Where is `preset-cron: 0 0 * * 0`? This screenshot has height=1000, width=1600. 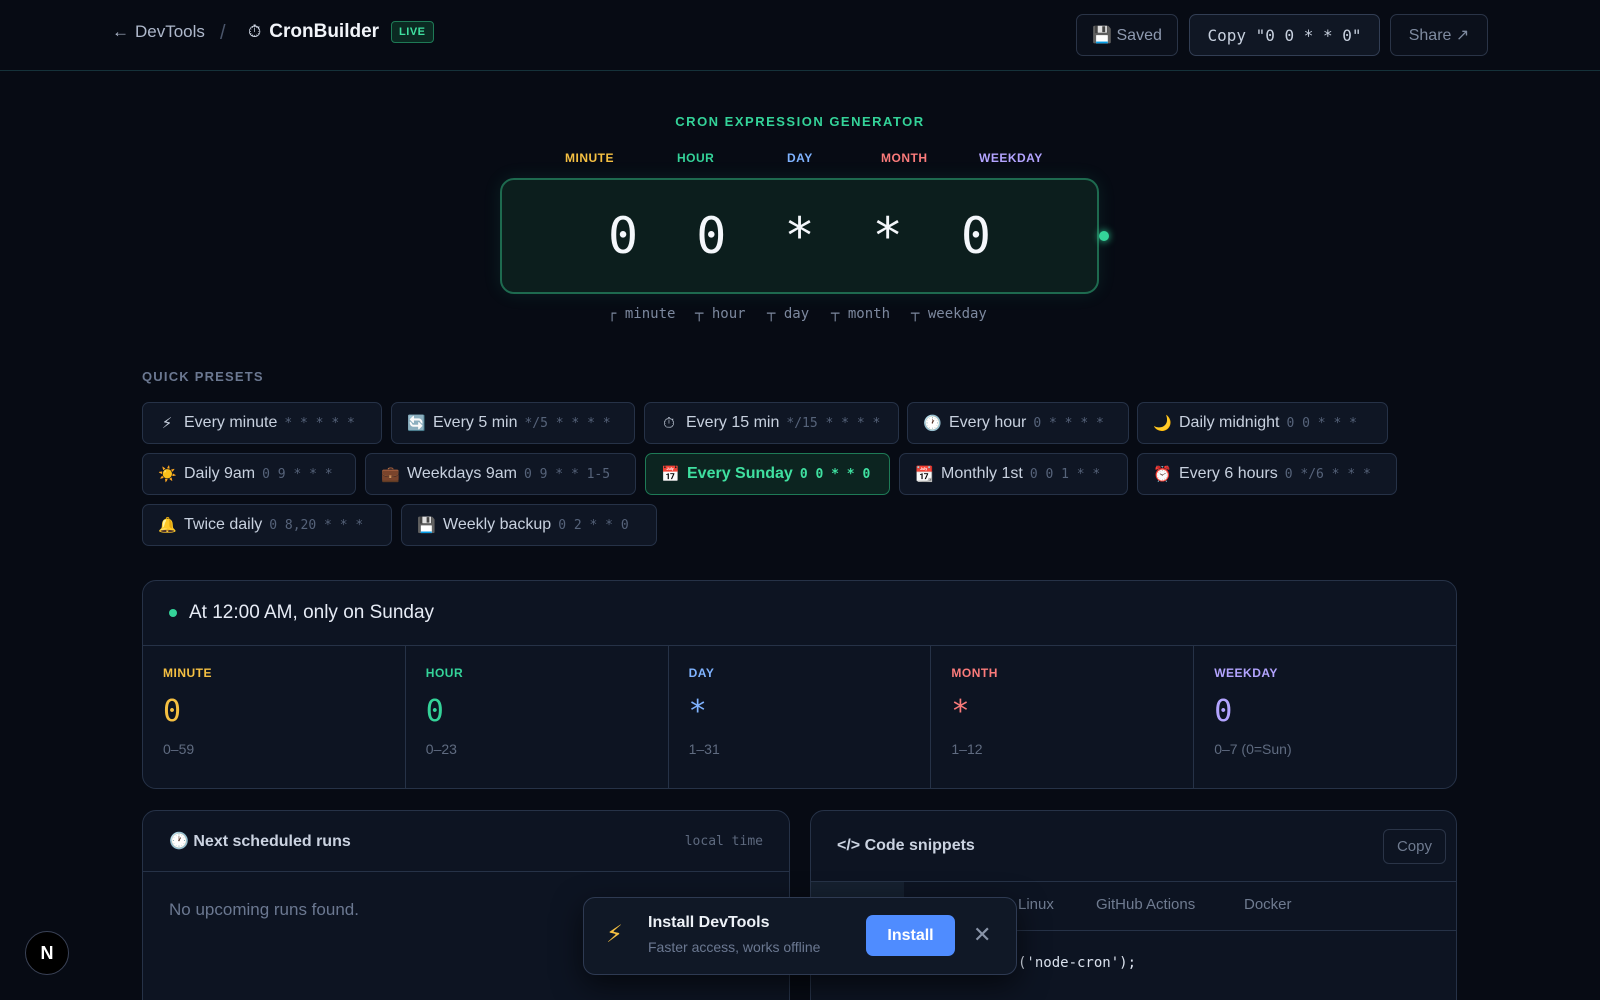
preset-cron: 0 0 * * 0 is located at coordinates (835, 474).